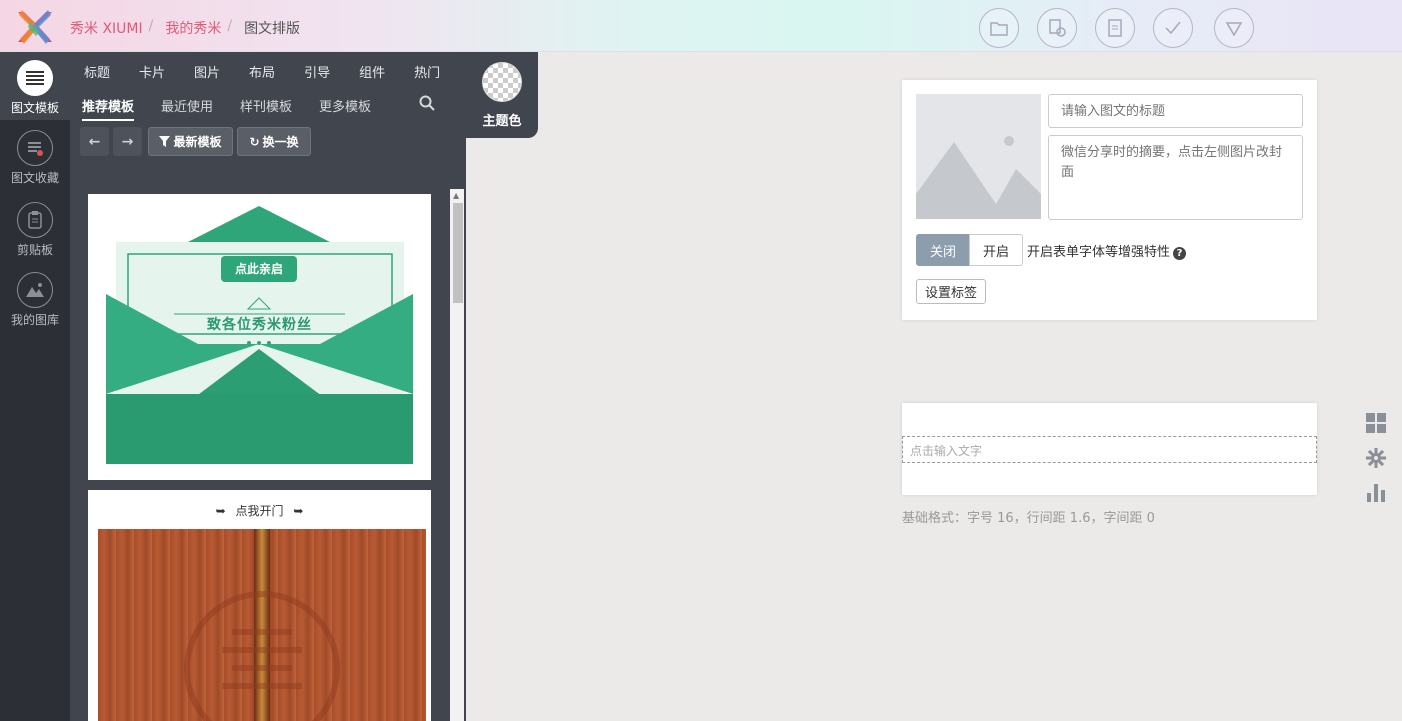 The height and width of the screenshot is (721, 1402). What do you see at coordinates (345, 105) in the screenshot?
I see `tab-more: 更多模板` at bounding box center [345, 105].